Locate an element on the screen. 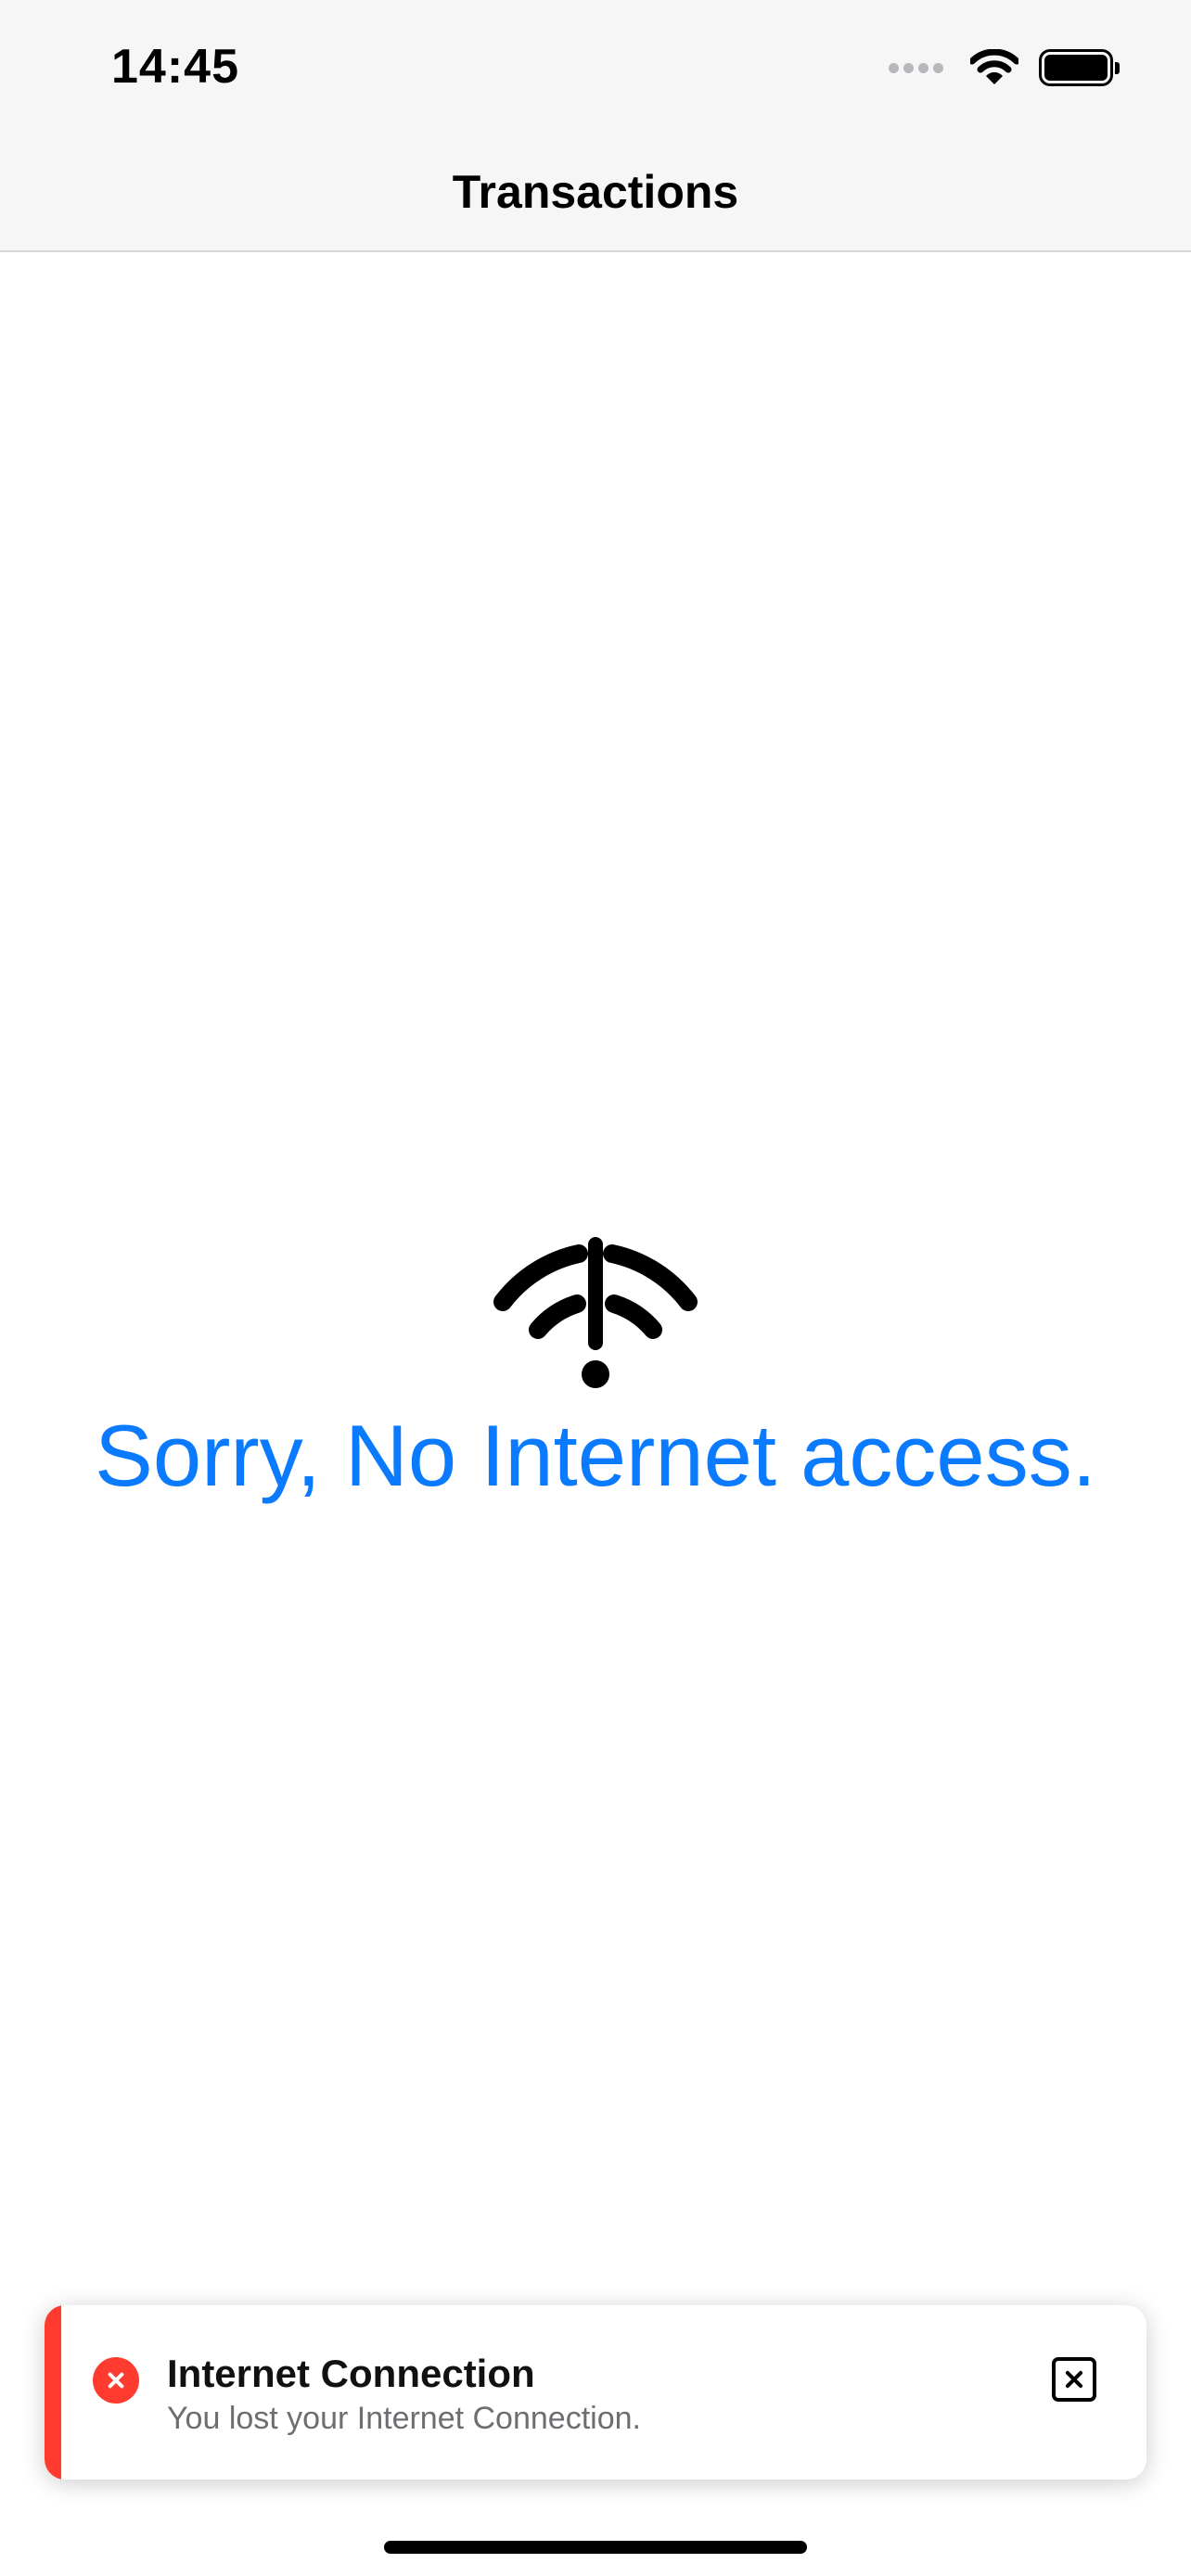 This screenshot has width=1191, height=2576. home-indicator is located at coordinates (595, 2547).